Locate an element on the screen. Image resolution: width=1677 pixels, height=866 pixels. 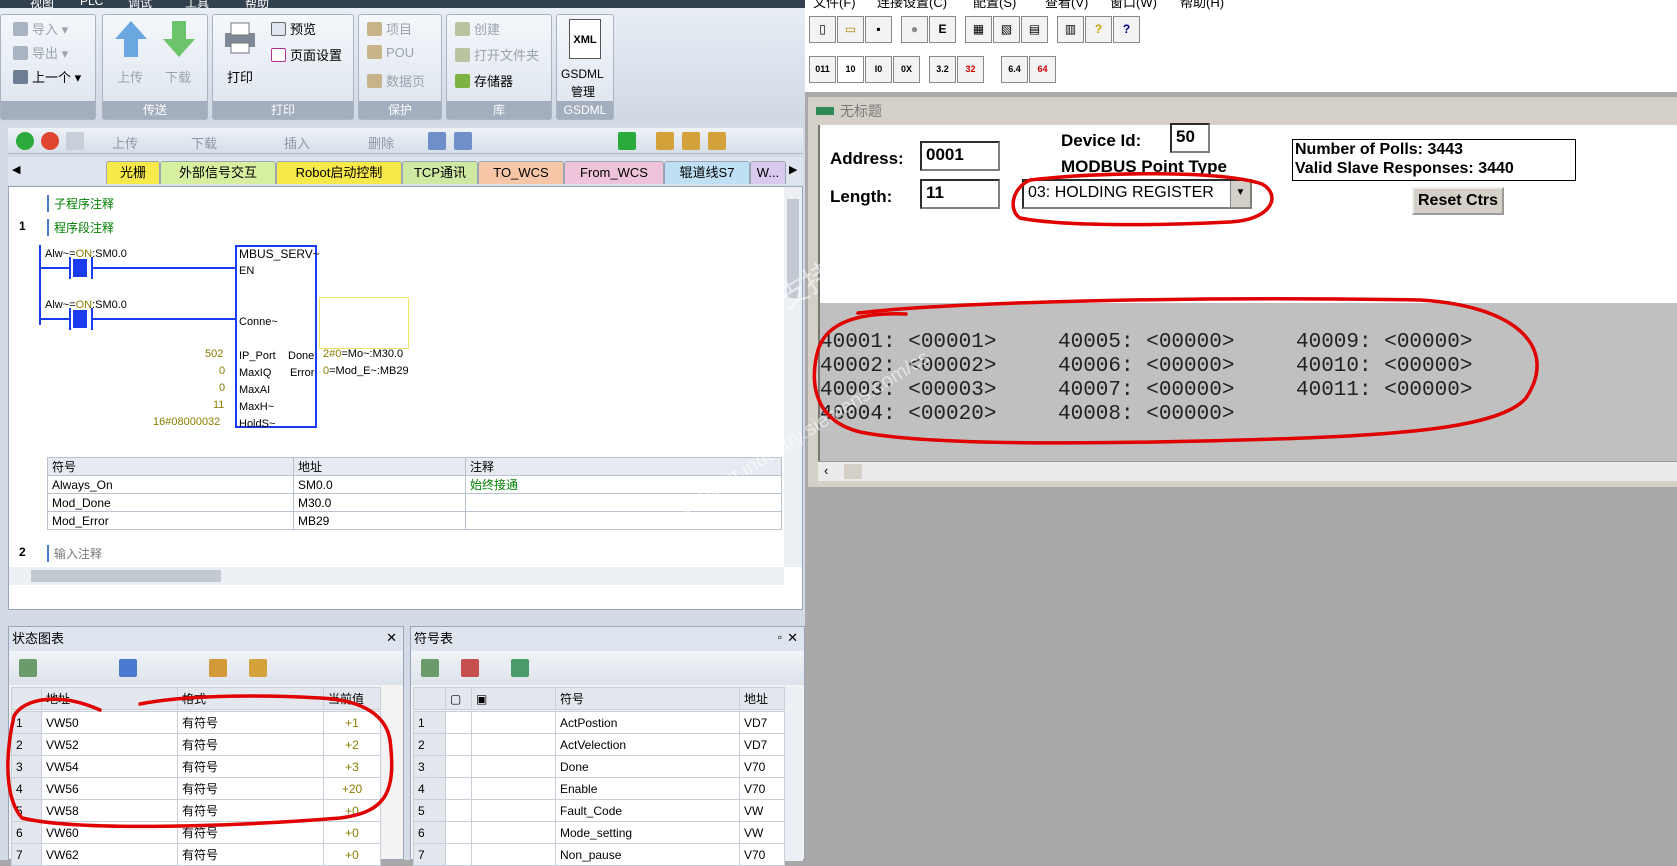
annotation-circle-status-chart is located at coordinates (200, 761).